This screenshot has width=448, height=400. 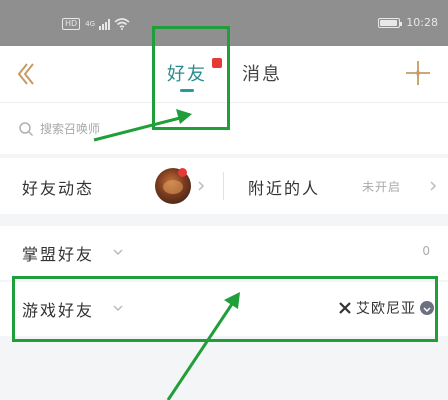 I want to click on clock: 10:28, so click(x=422, y=22).